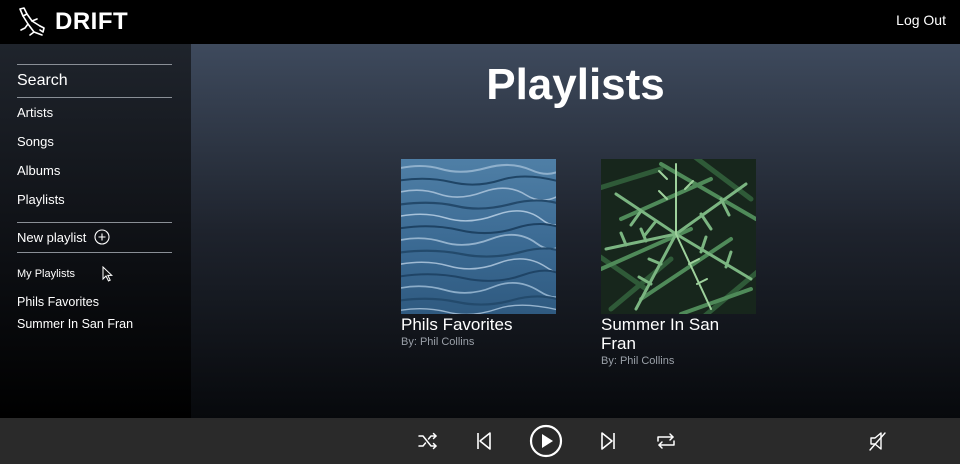 The height and width of the screenshot is (464, 960). What do you see at coordinates (102, 237) in the screenshot?
I see `plus-circle-icon` at bounding box center [102, 237].